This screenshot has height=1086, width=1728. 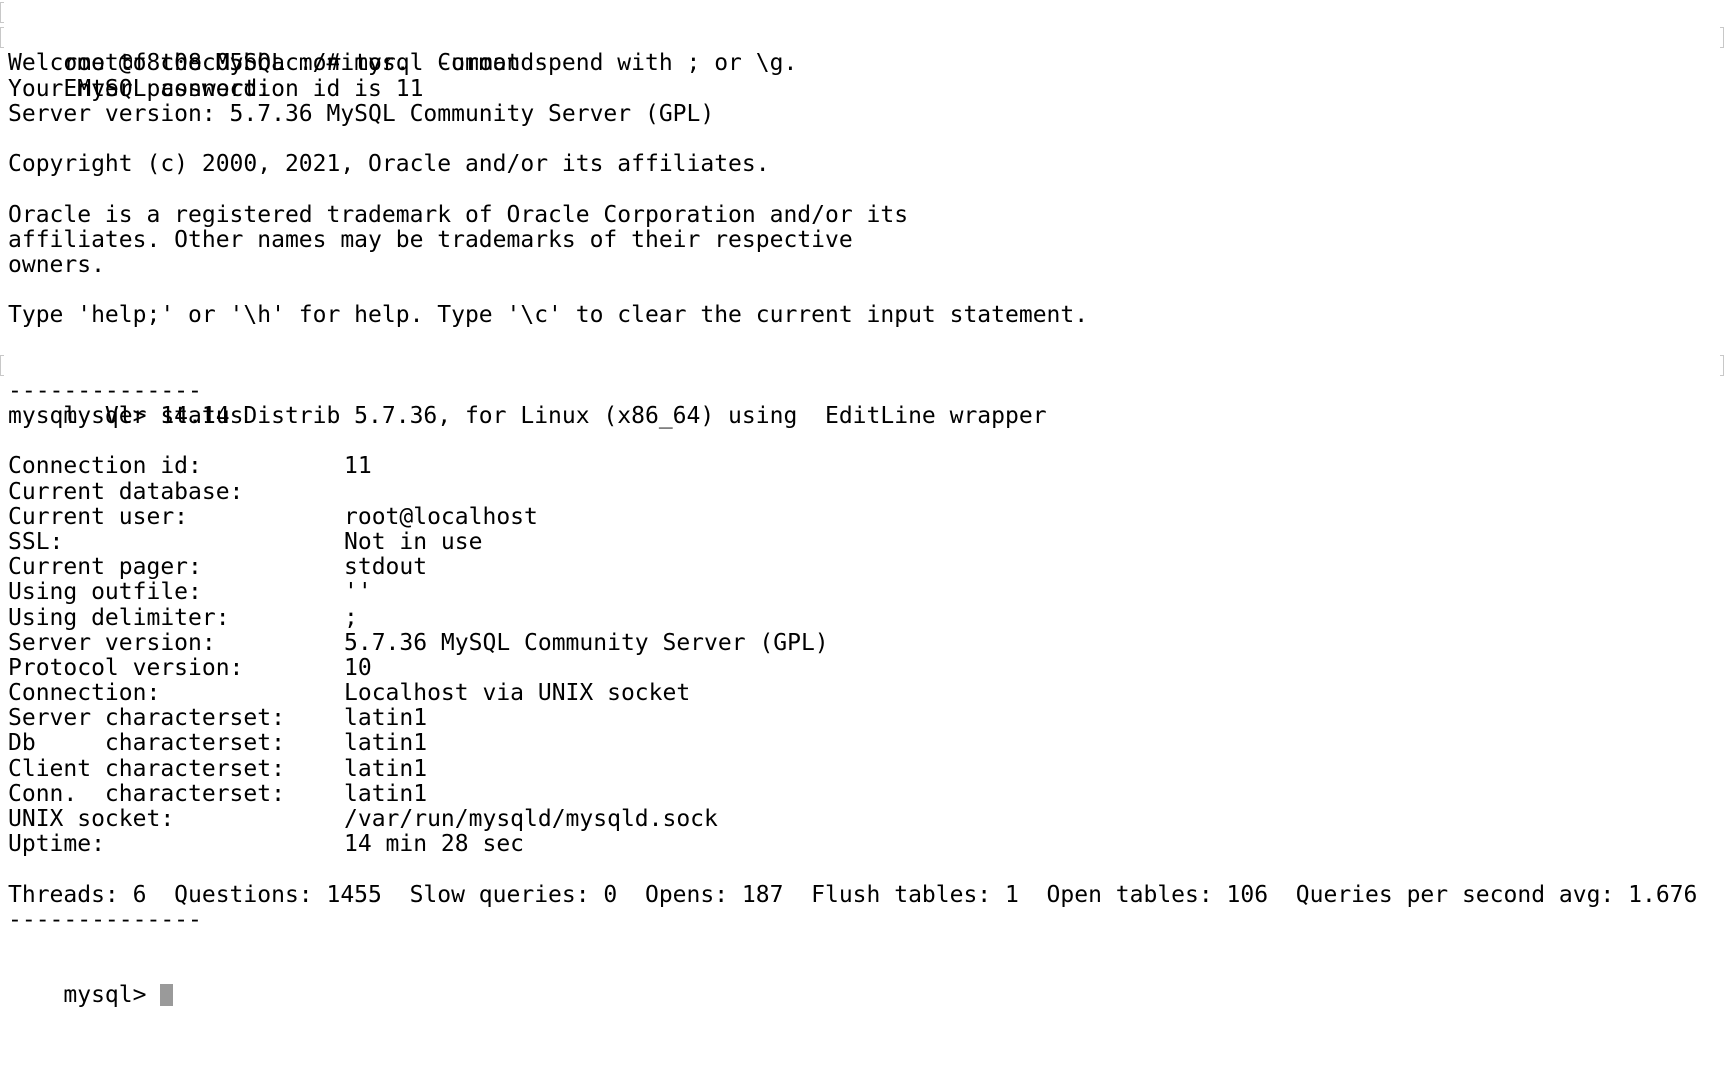 I want to click on status-value: '', so click(x=358, y=592).